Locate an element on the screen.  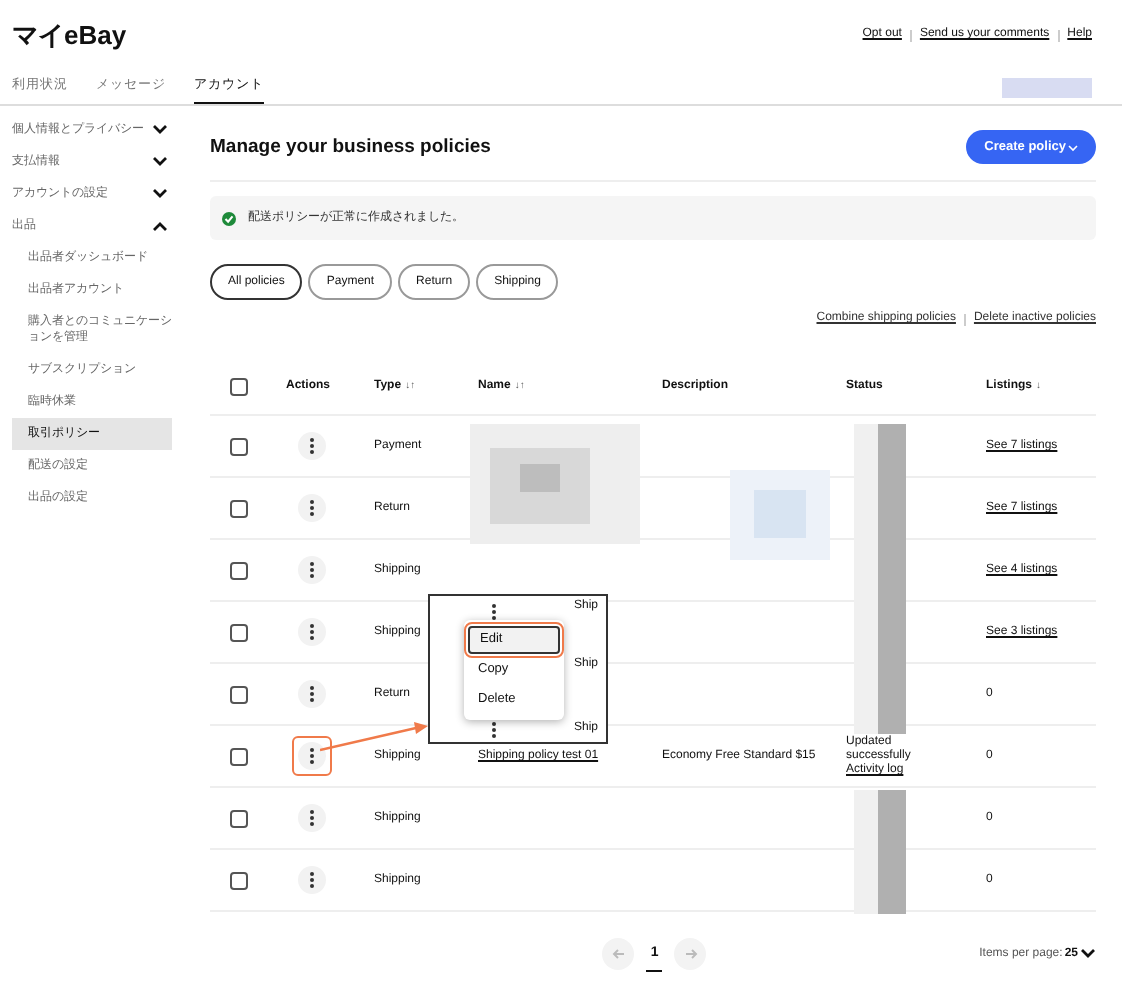
arrow-right-icon is located at coordinates (690, 954).